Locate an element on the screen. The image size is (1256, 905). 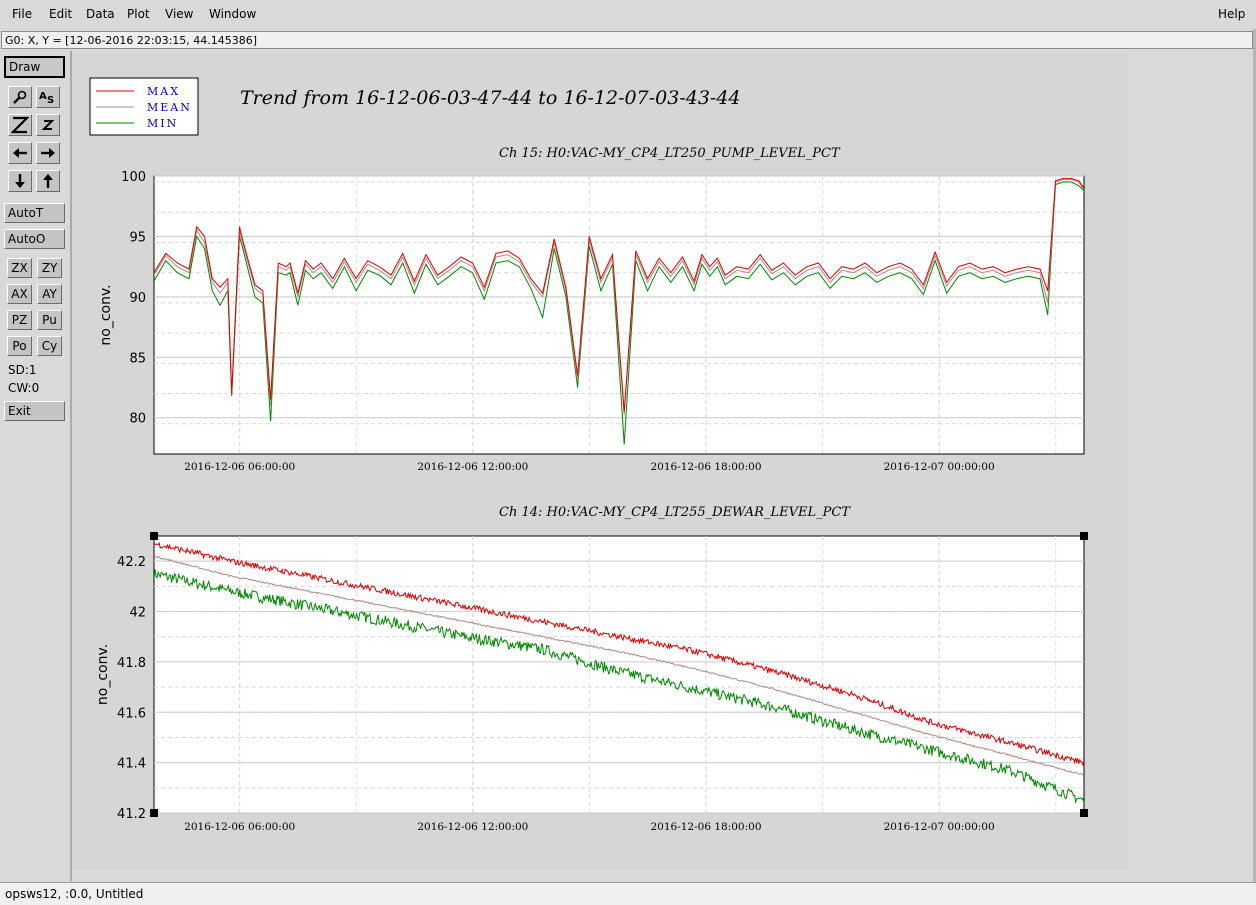
pu-button: Pu is located at coordinates (49, 320).